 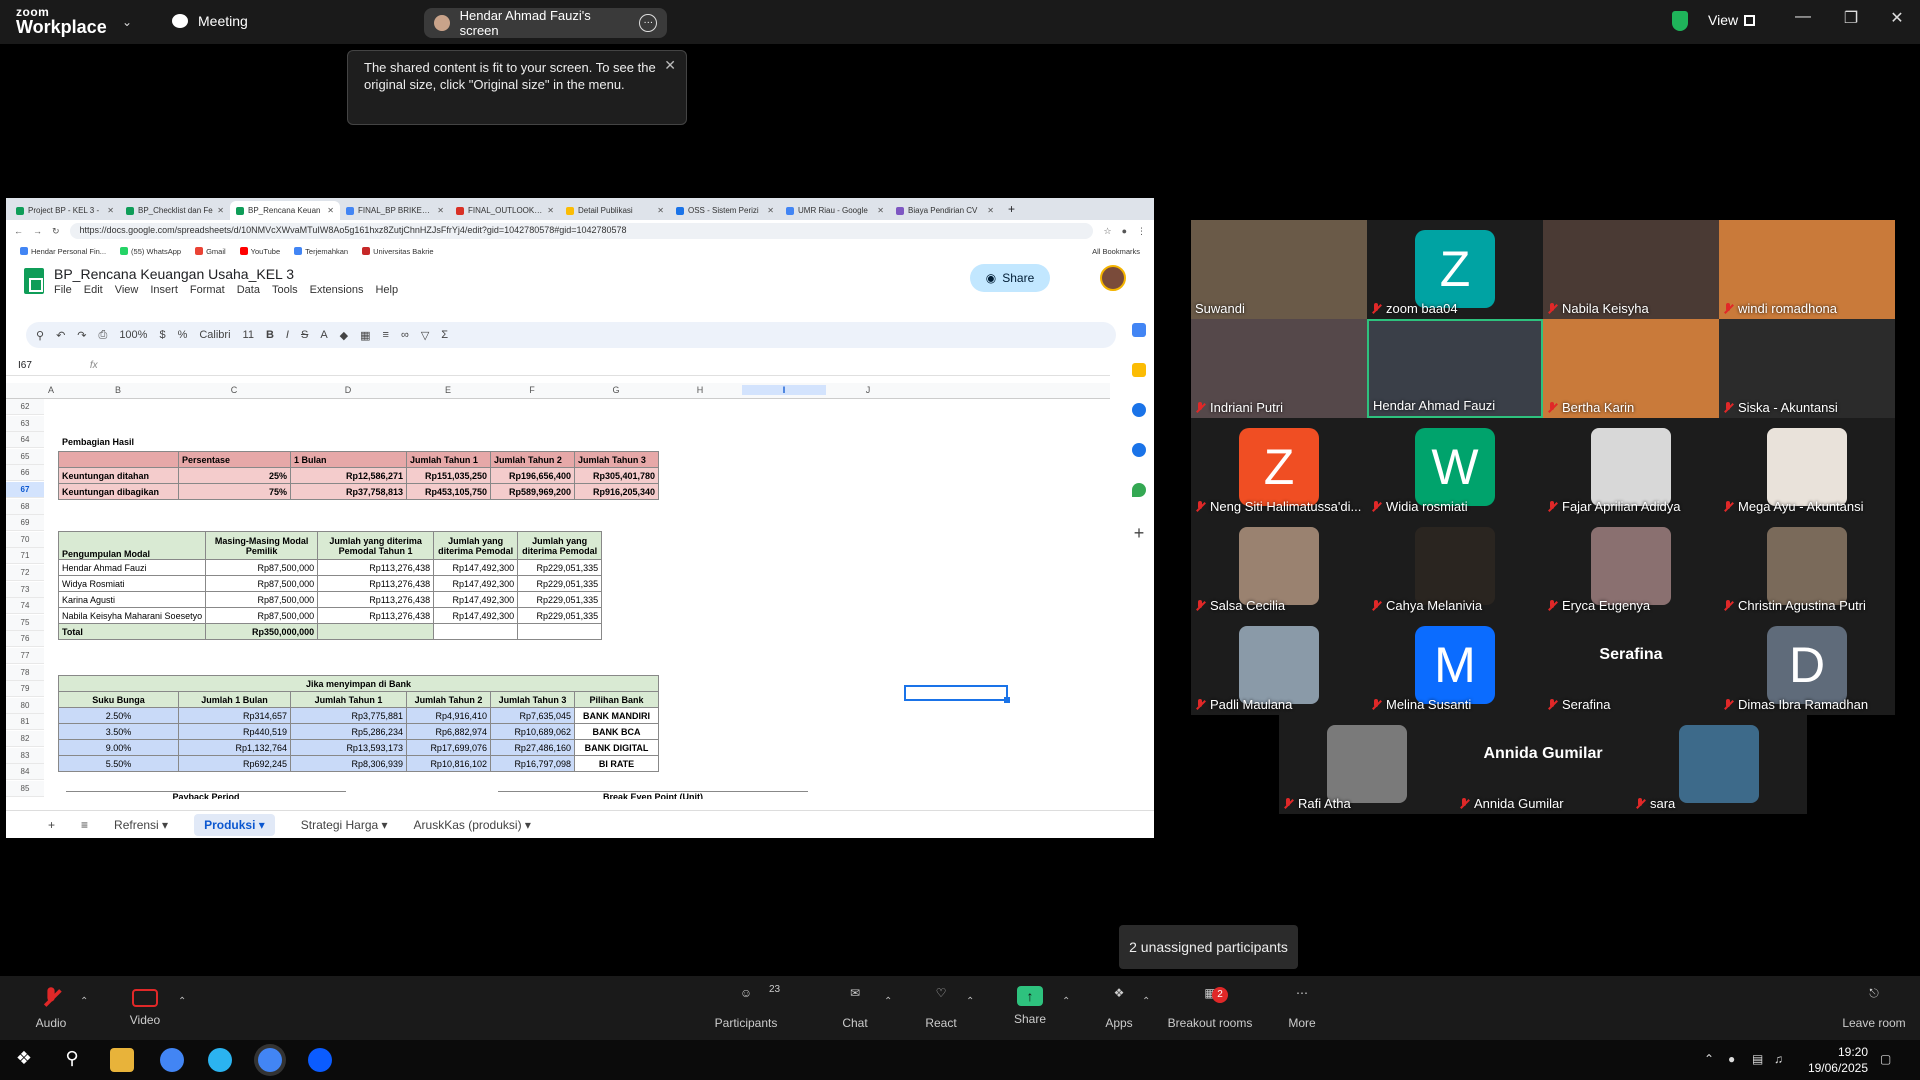 What do you see at coordinates (444, 335) in the screenshot?
I see `functions-icon: Σ` at bounding box center [444, 335].